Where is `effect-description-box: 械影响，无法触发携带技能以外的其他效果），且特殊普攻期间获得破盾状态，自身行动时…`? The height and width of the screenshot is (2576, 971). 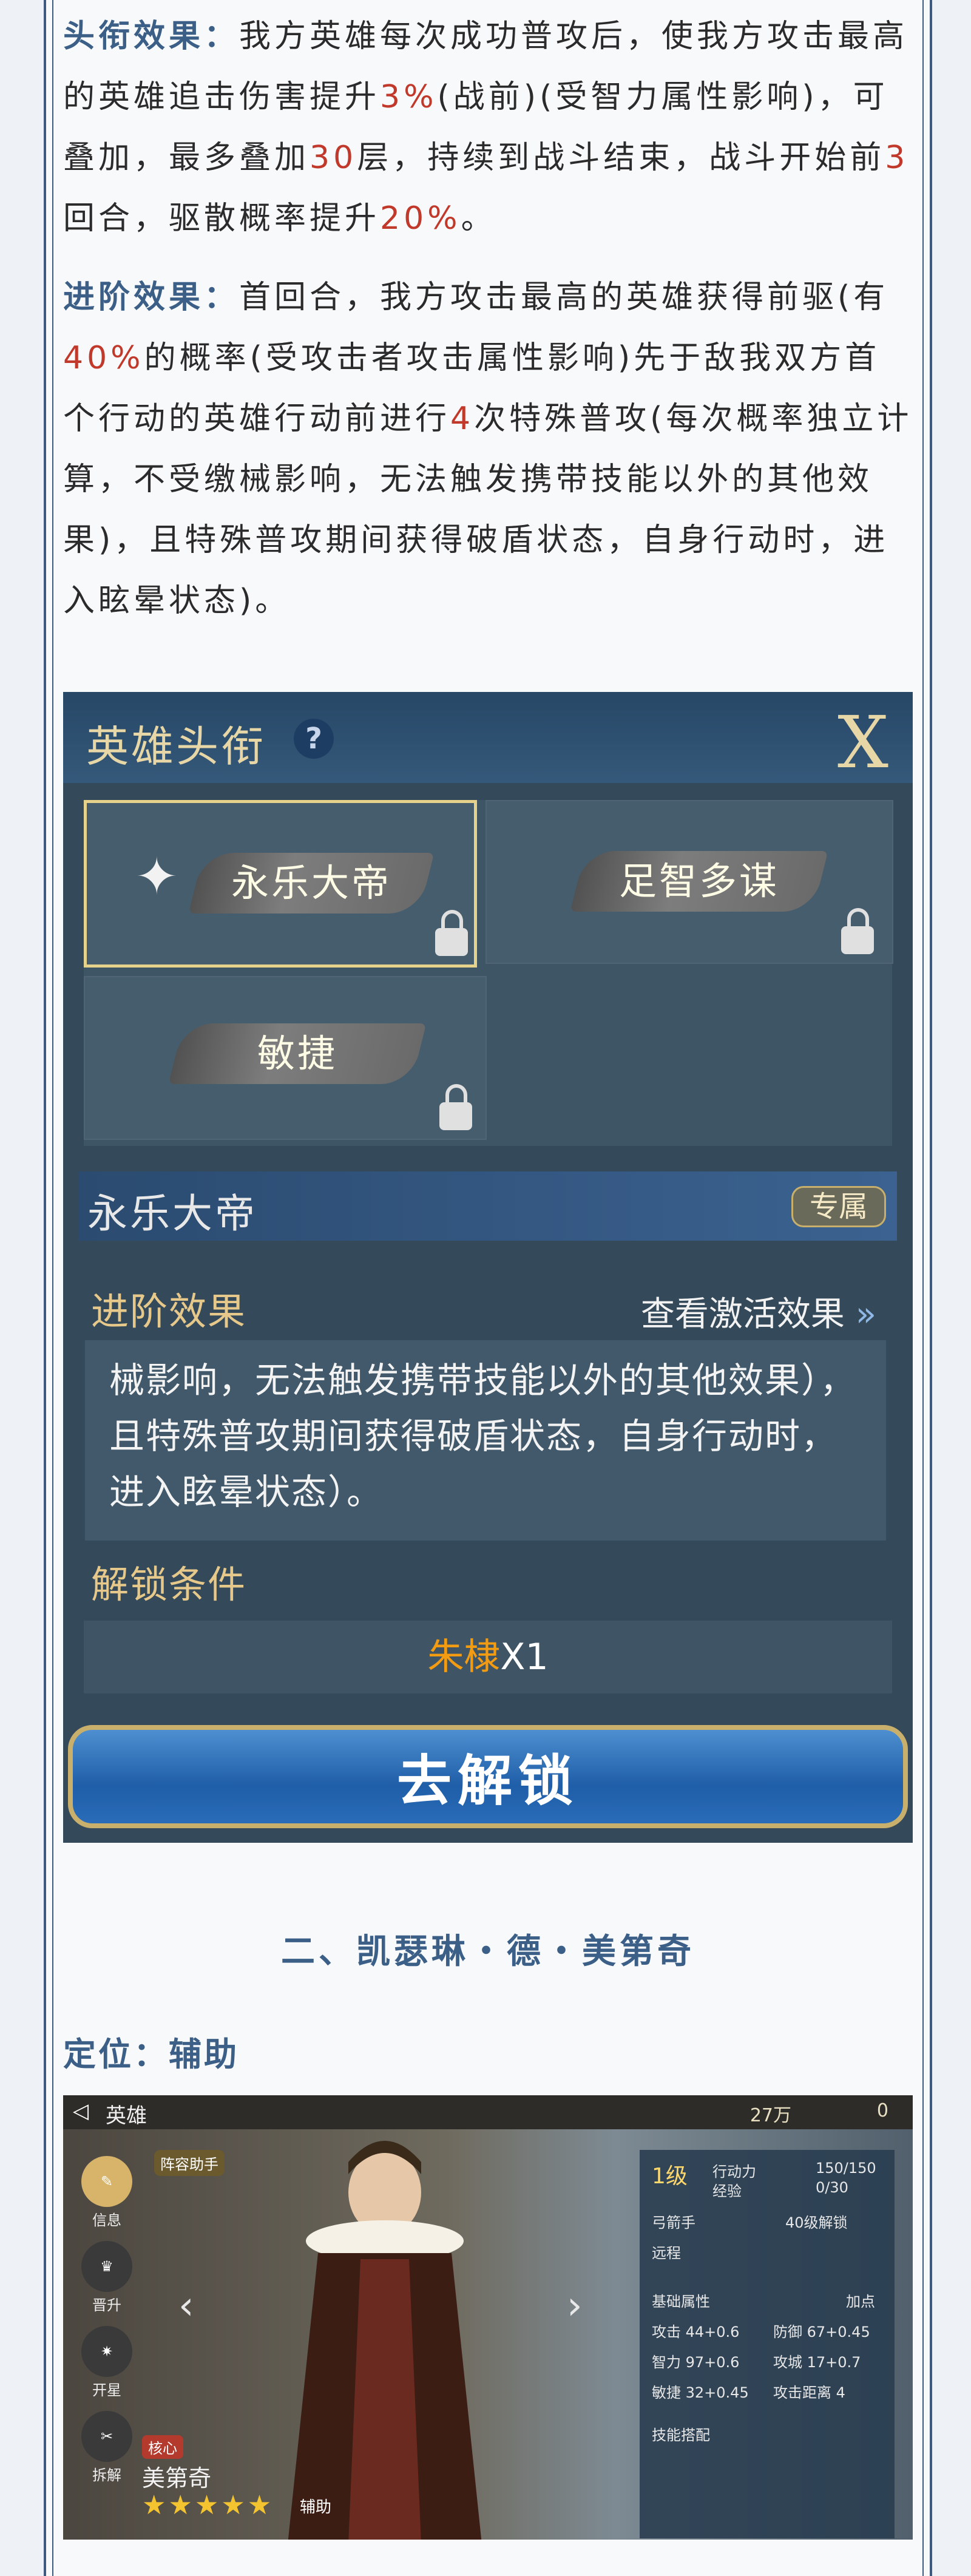 effect-description-box: 械影响，无法触发携带技能以外的其他效果），且特殊普攻期间获得破盾状态，自身行动时… is located at coordinates (486, 1440).